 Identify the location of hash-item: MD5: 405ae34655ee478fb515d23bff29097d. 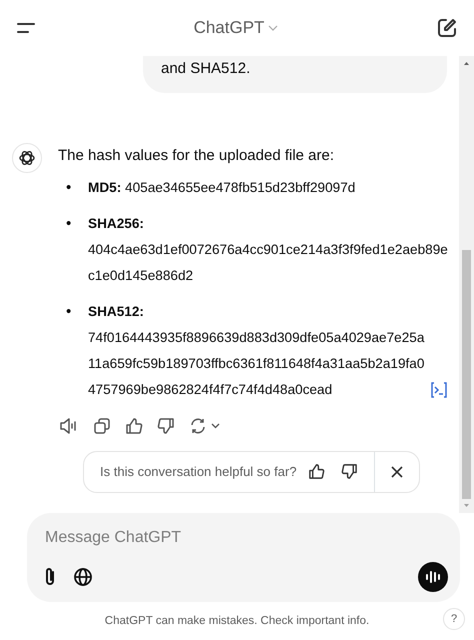
(222, 187).